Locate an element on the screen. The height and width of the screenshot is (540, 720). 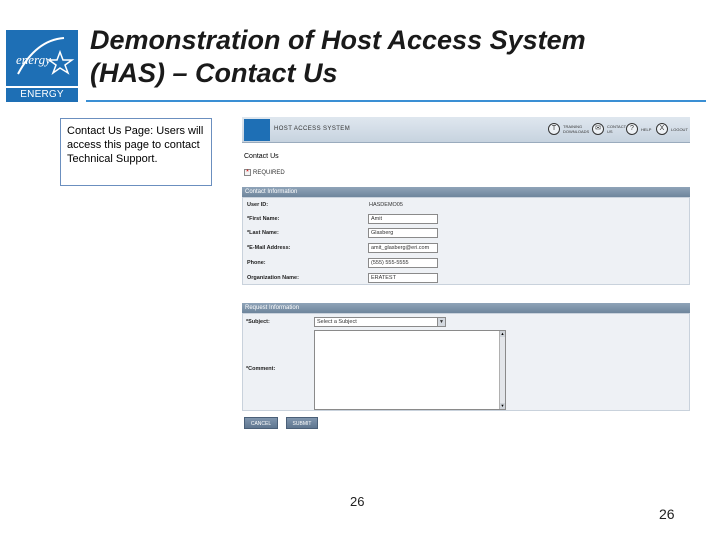
field-row-email: *E-Mail Address: amit_glasberg@eri.com is located at coordinates (467, 249).